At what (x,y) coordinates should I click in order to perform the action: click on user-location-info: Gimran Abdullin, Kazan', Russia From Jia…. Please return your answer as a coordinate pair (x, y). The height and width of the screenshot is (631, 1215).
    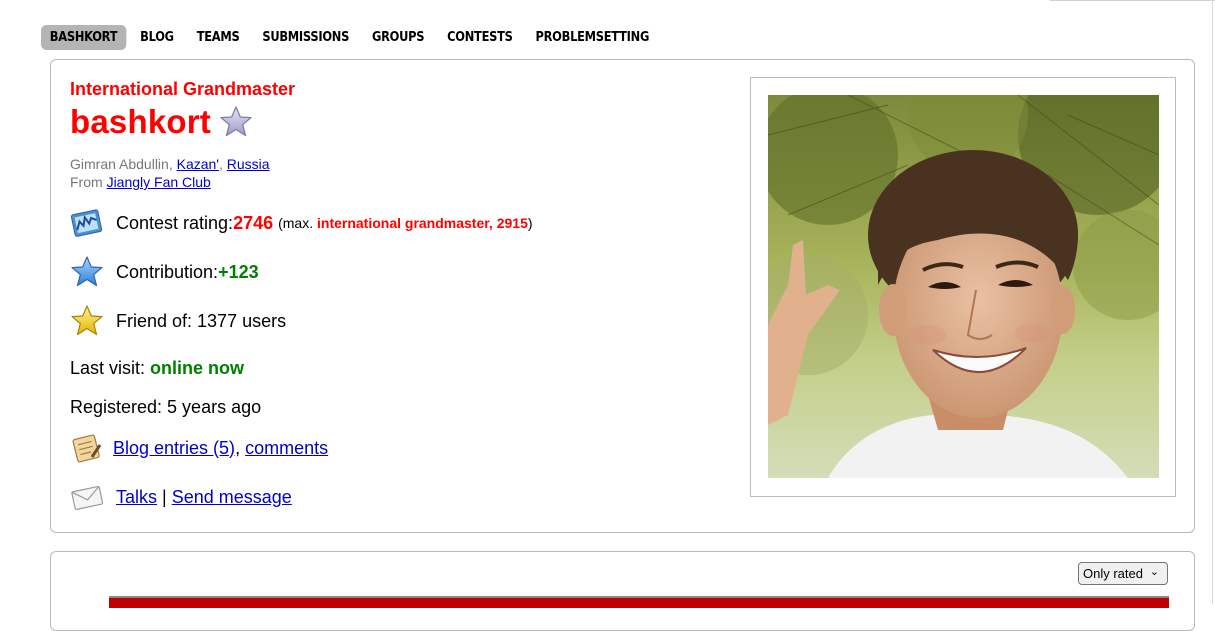
    Looking at the image, I should click on (170, 173).